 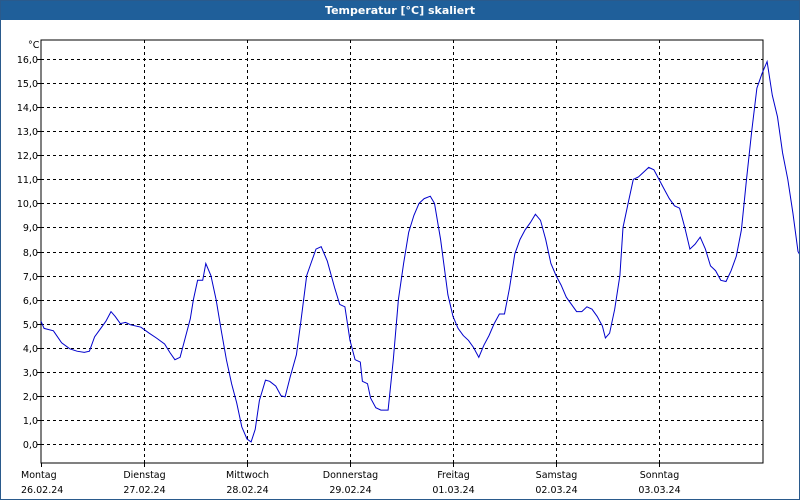 What do you see at coordinates (27, 108) in the screenshot?
I see `y-tick-label: 14,0` at bounding box center [27, 108].